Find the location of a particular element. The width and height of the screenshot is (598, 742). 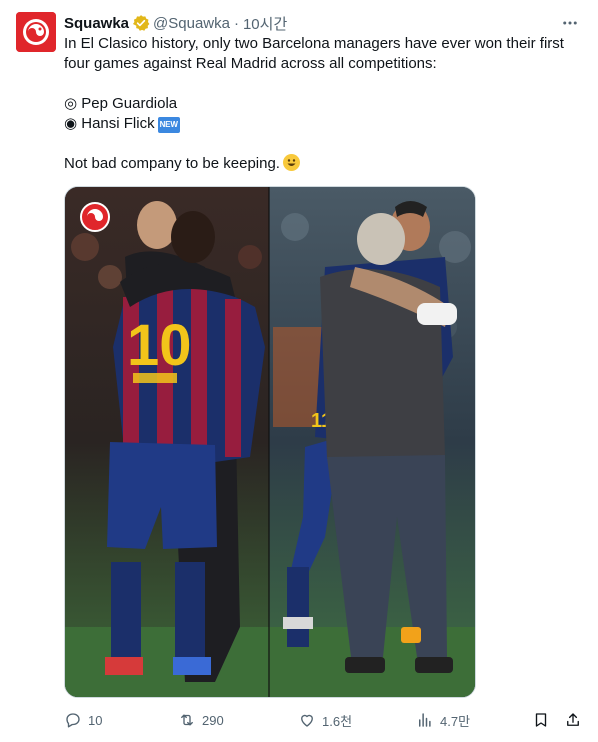

reply-icon is located at coordinates (73, 720).